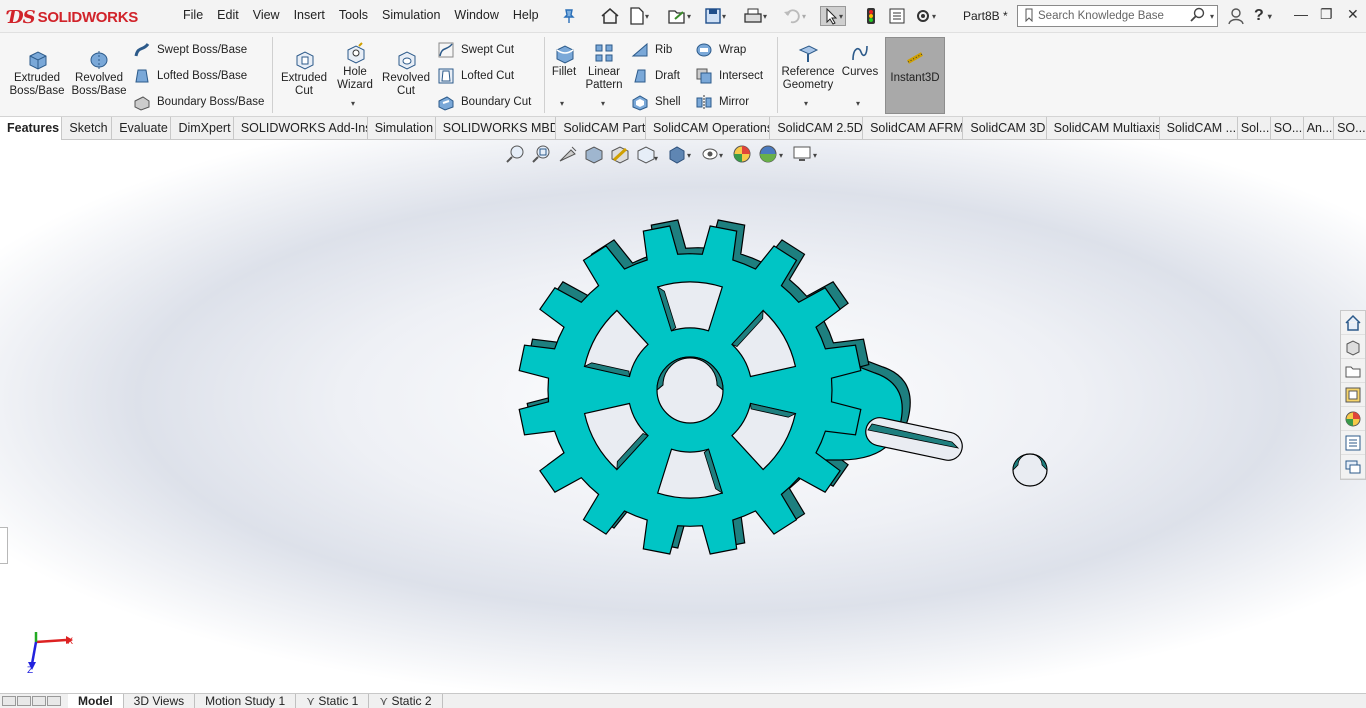 This screenshot has height=708, width=1366. What do you see at coordinates (411, 15) in the screenshot?
I see `menu-simulation: Simulation` at bounding box center [411, 15].